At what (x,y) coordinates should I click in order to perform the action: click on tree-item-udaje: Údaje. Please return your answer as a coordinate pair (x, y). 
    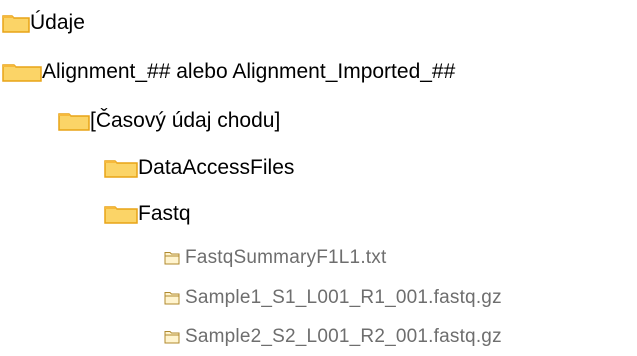
    Looking at the image, I should click on (43, 23).